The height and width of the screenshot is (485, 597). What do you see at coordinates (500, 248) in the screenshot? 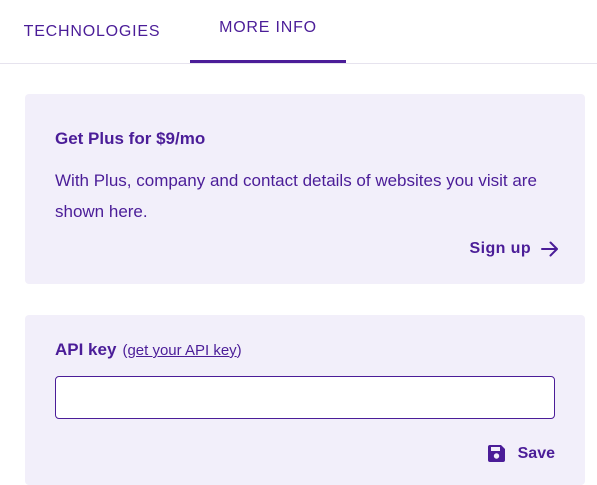
I see `sign-up-label: Sign up` at bounding box center [500, 248].